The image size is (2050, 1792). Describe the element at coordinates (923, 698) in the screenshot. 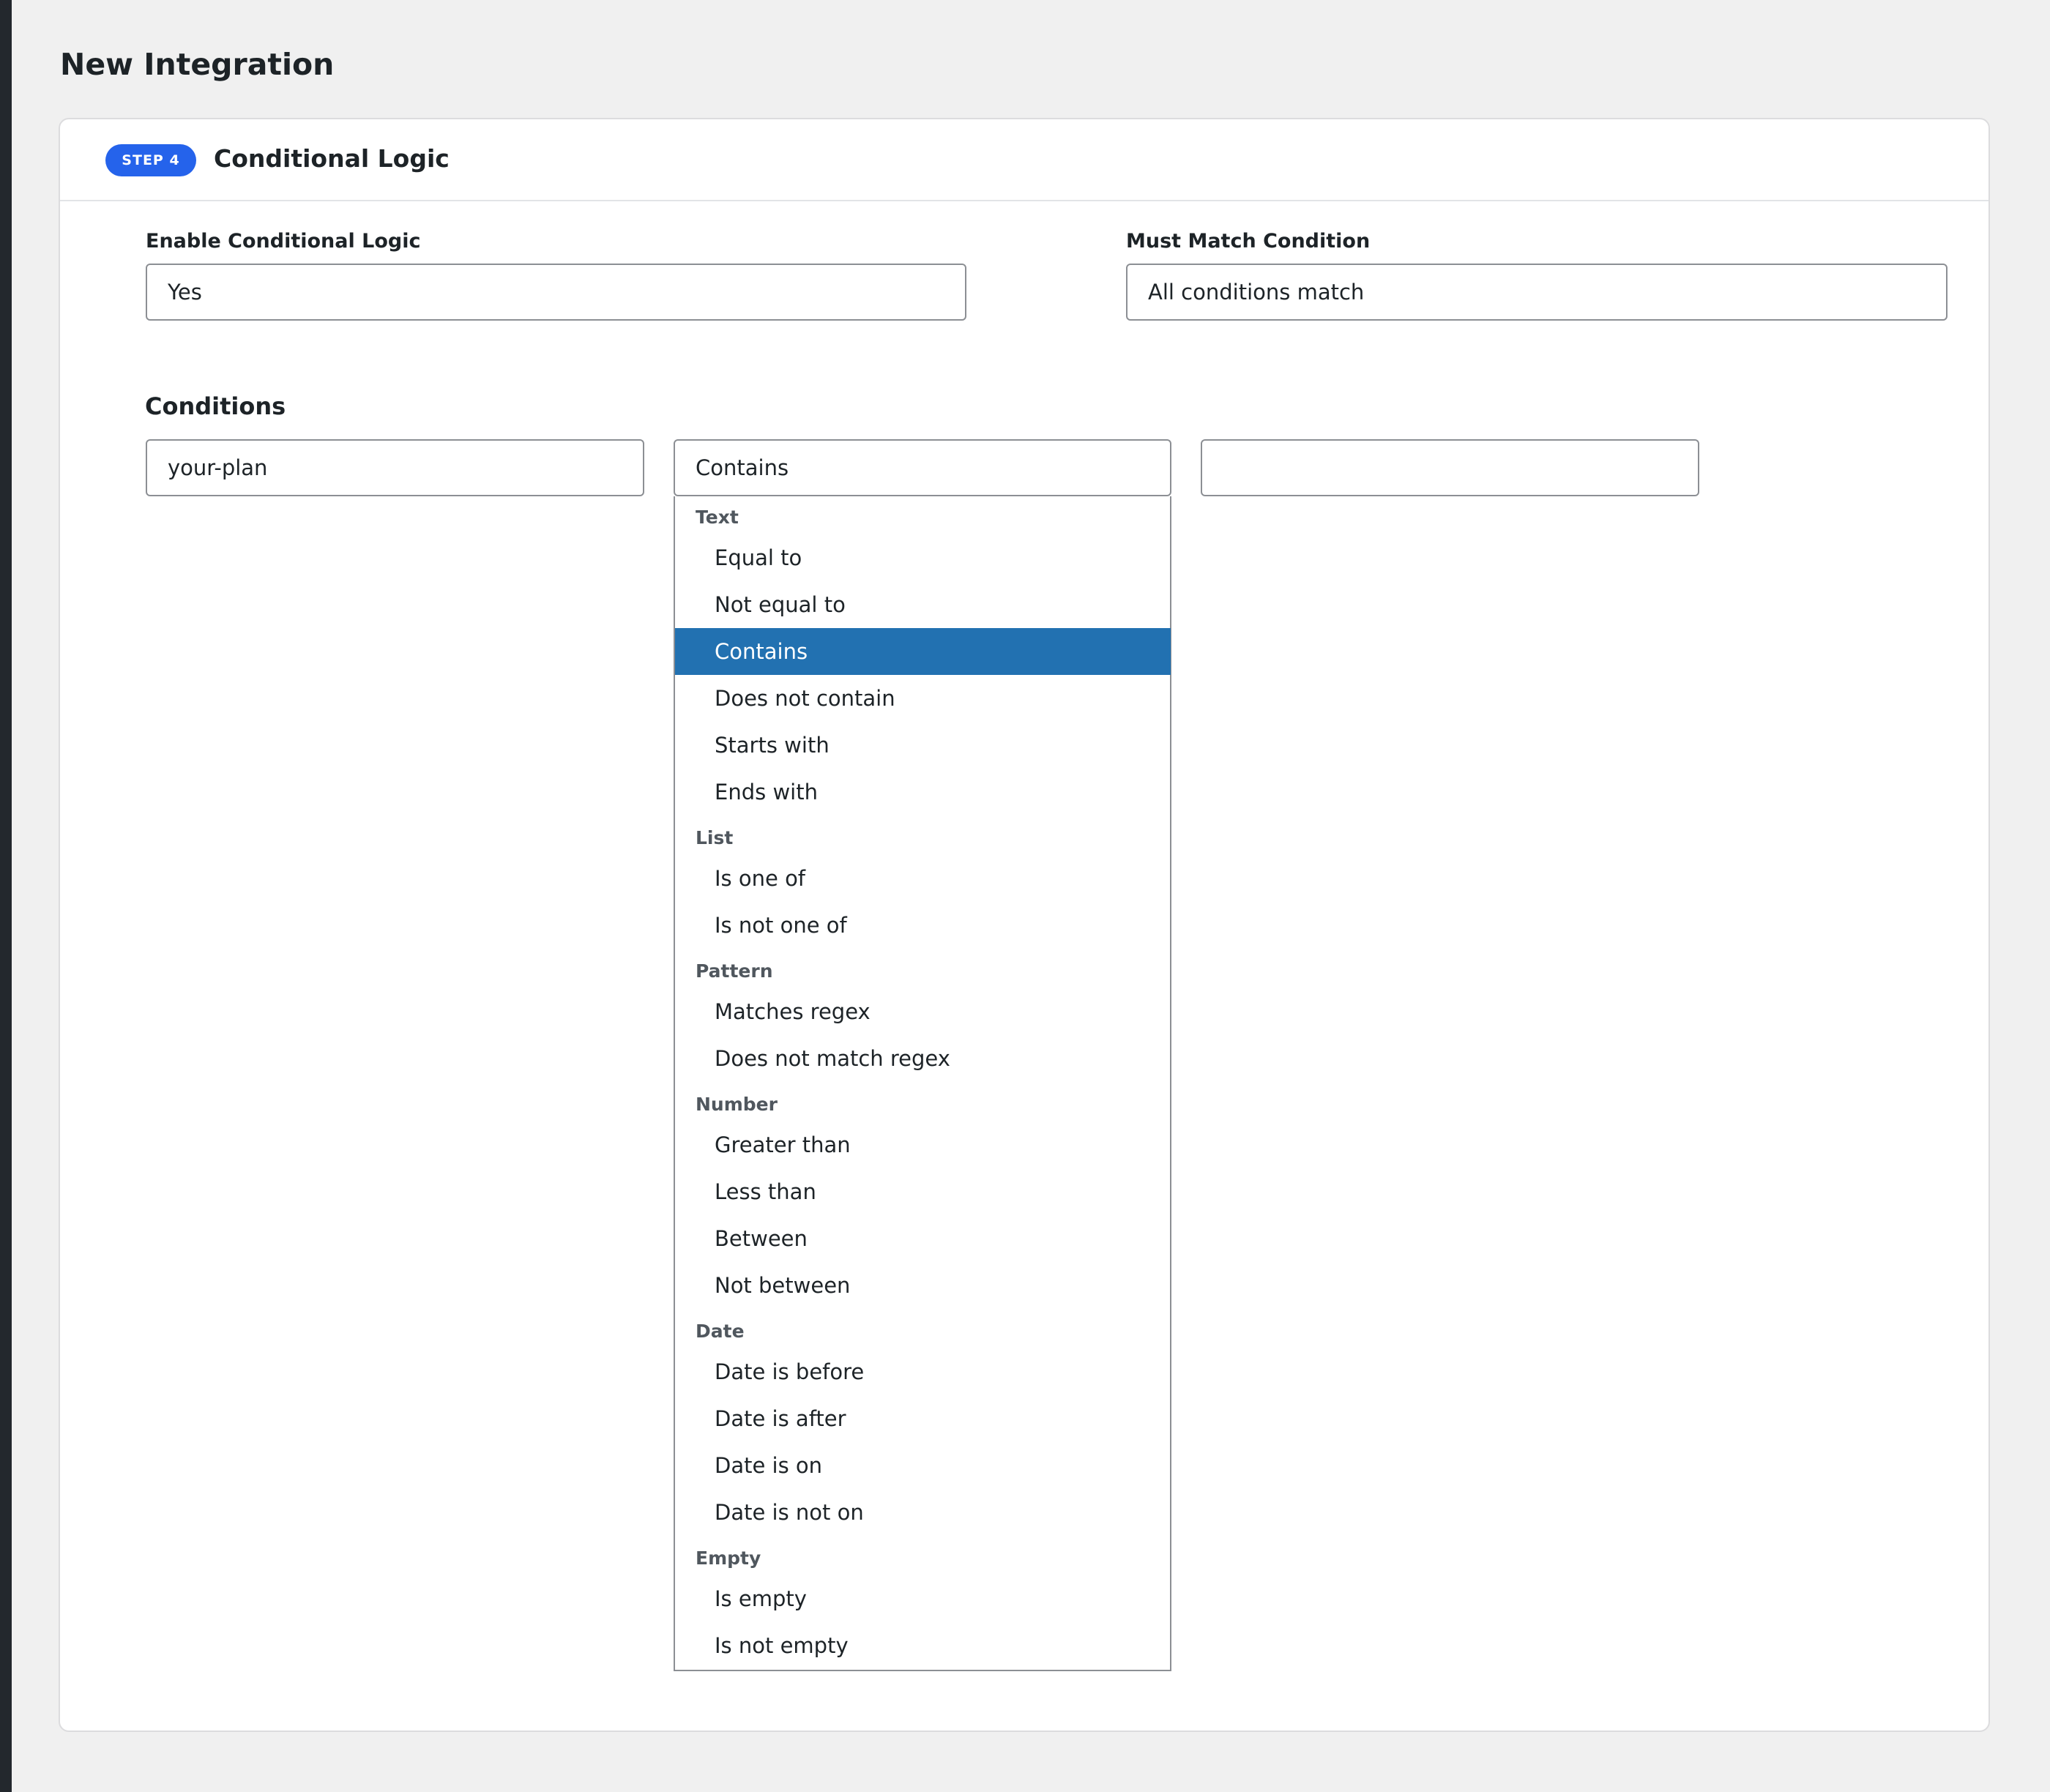

I see `option-does-not-contain: Does not contain` at that location.